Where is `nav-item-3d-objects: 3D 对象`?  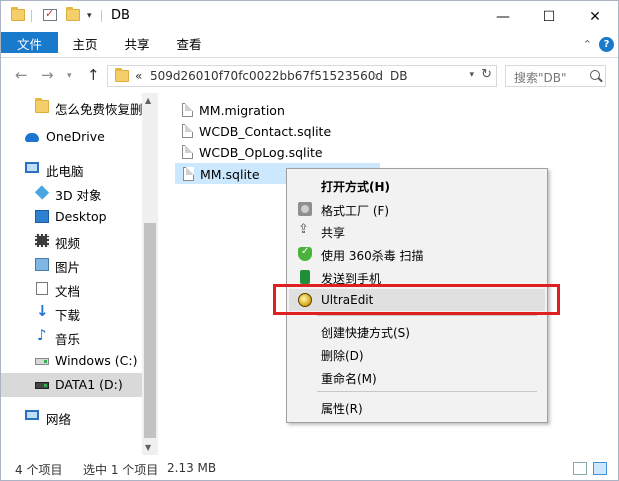
nav-item-3d-objects: 3D 对象 is located at coordinates (72, 193).